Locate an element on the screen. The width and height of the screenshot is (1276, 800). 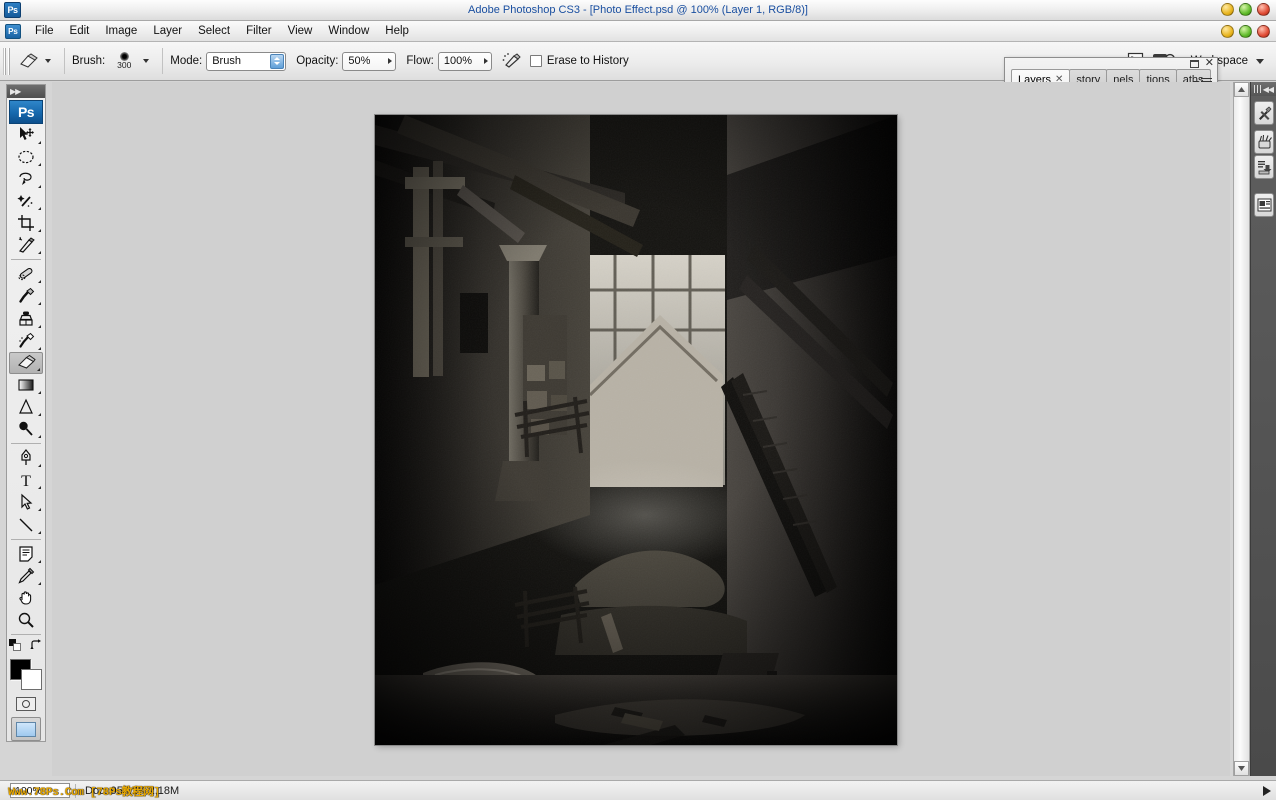
toolbox-collapse-bar: ▶▶ is located at coordinates (26, 91).